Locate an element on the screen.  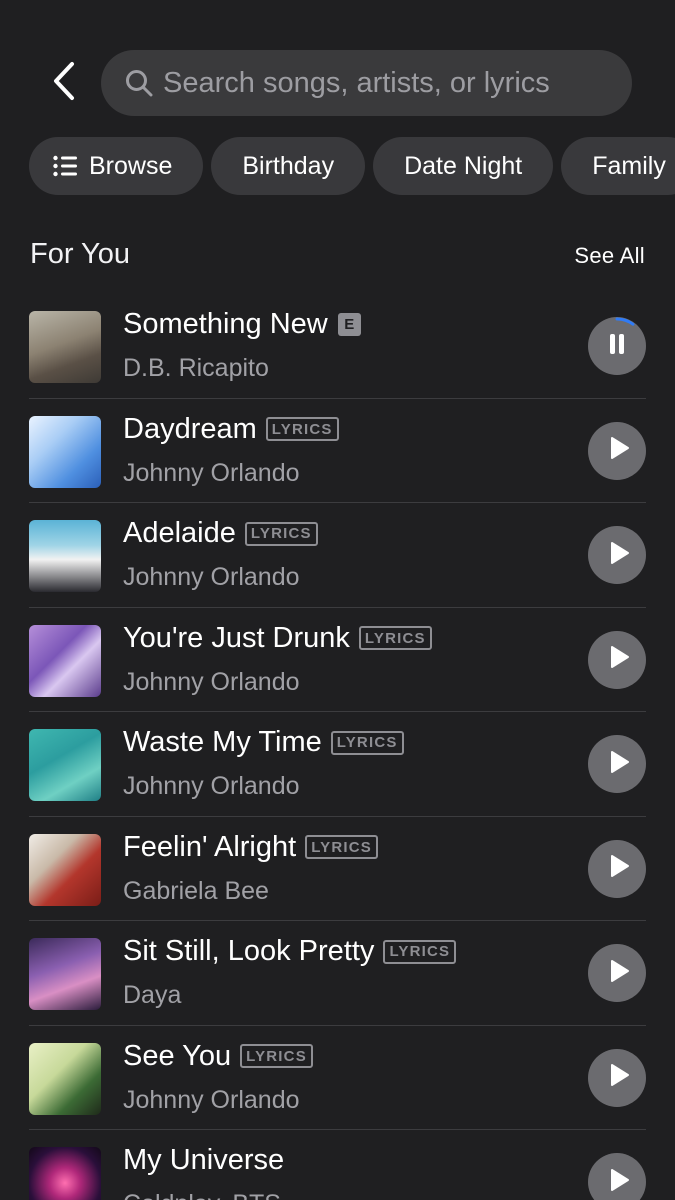
title-line: Waste My Time LYRICS is located at coordinates (263, 742).